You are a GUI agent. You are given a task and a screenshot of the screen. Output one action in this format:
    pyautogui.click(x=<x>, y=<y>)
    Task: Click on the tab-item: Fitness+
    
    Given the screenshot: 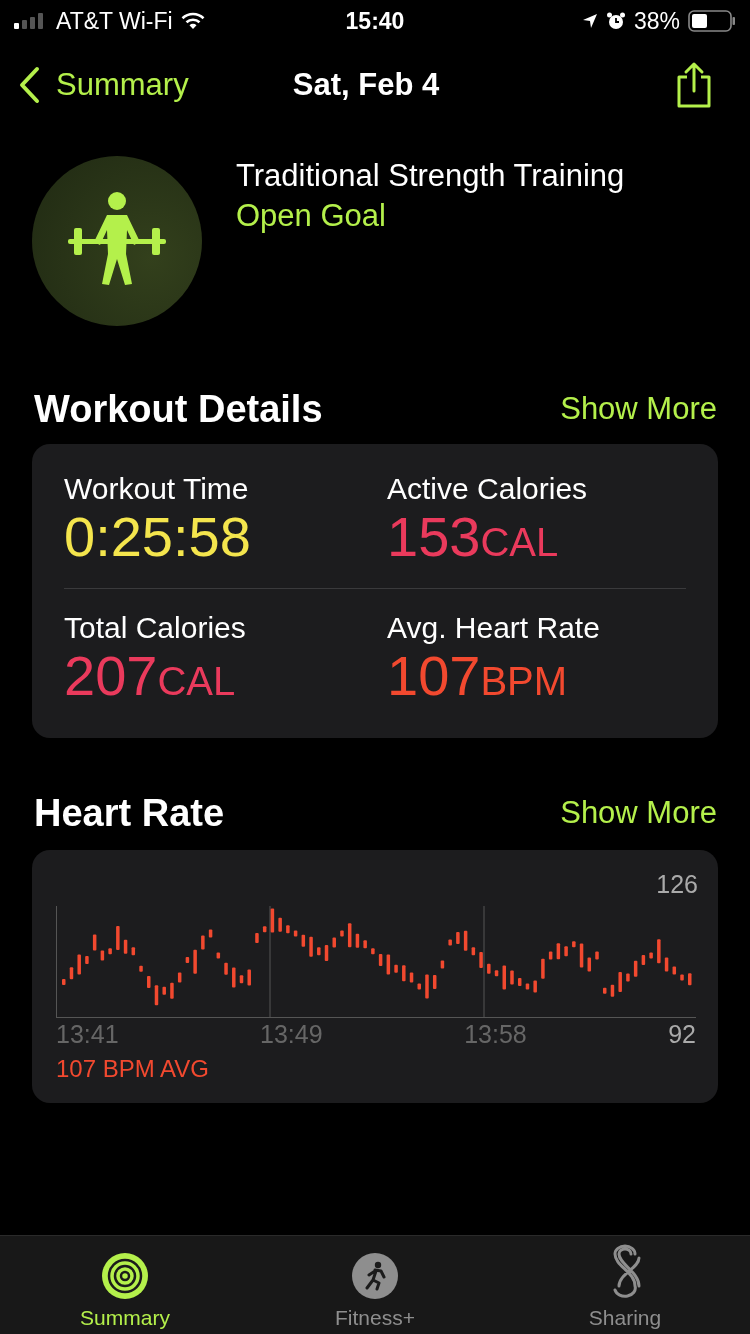 What is the action you would take?
    pyautogui.click(x=375, y=1285)
    